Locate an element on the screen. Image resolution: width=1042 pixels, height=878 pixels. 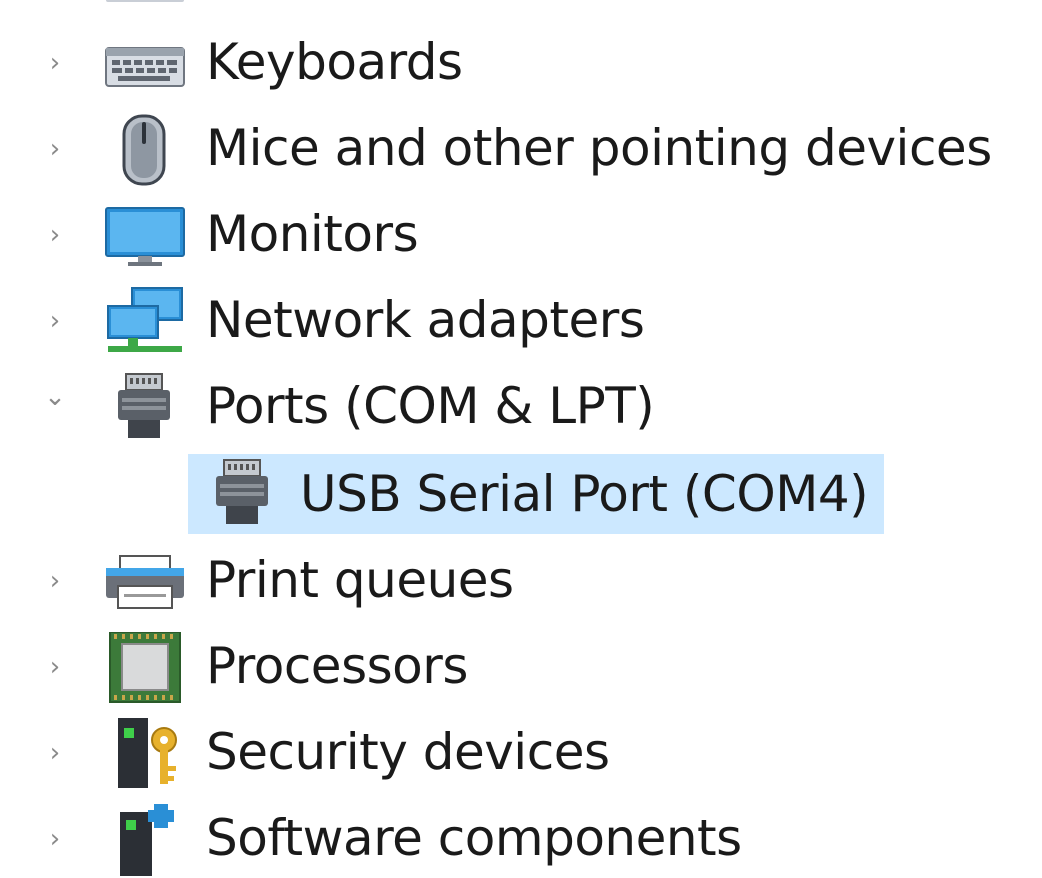
tree-item-label: Print queues is located at coordinates (360, 580).